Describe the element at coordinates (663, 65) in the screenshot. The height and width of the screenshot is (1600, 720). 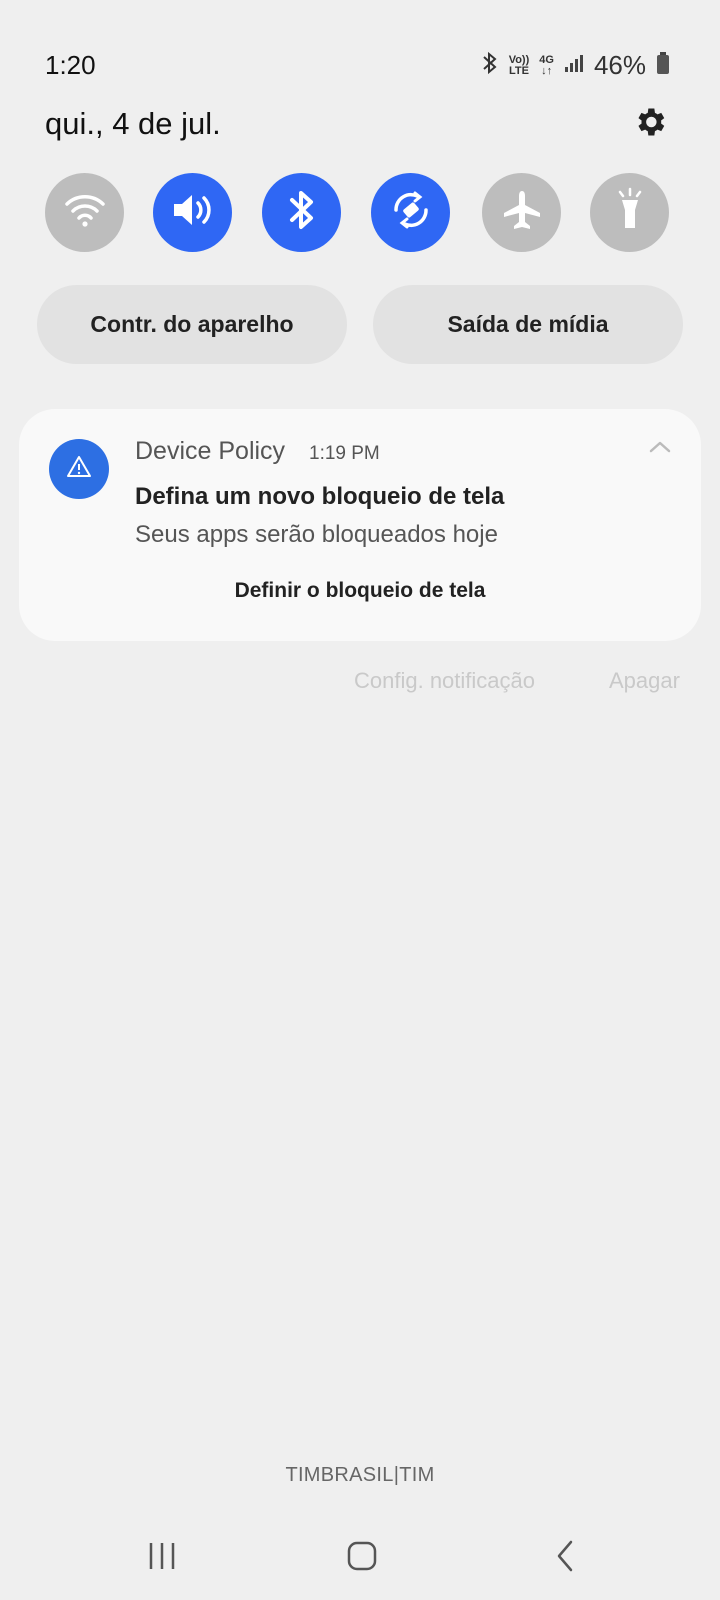
I see `battery-icon` at that location.